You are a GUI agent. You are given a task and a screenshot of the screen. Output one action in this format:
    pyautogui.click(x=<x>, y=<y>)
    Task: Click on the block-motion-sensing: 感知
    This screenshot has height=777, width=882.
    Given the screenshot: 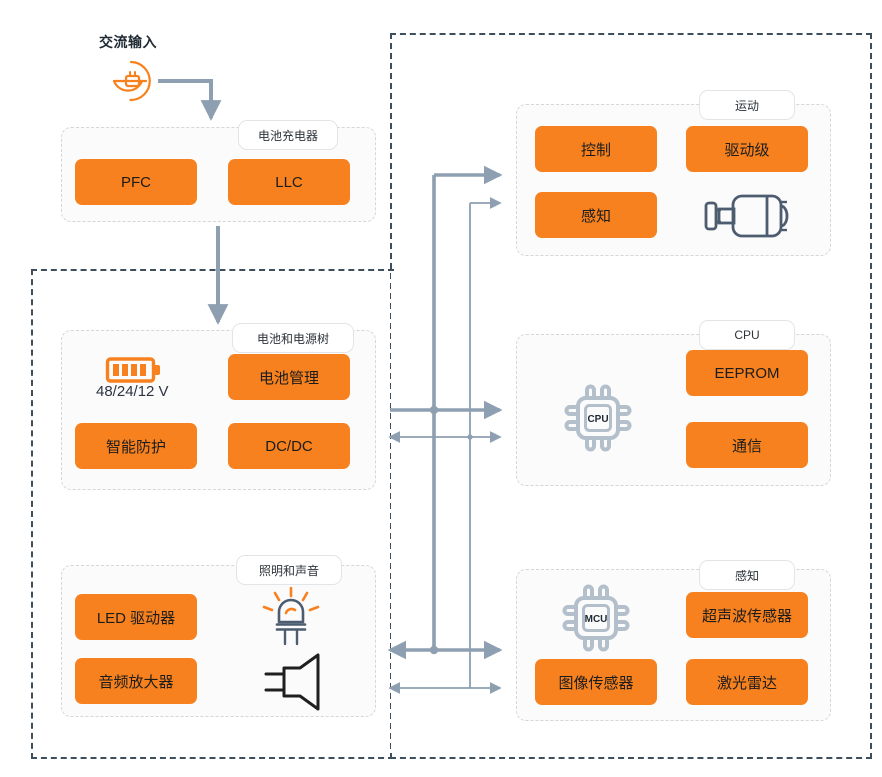 What is the action you would take?
    pyautogui.click(x=596, y=215)
    